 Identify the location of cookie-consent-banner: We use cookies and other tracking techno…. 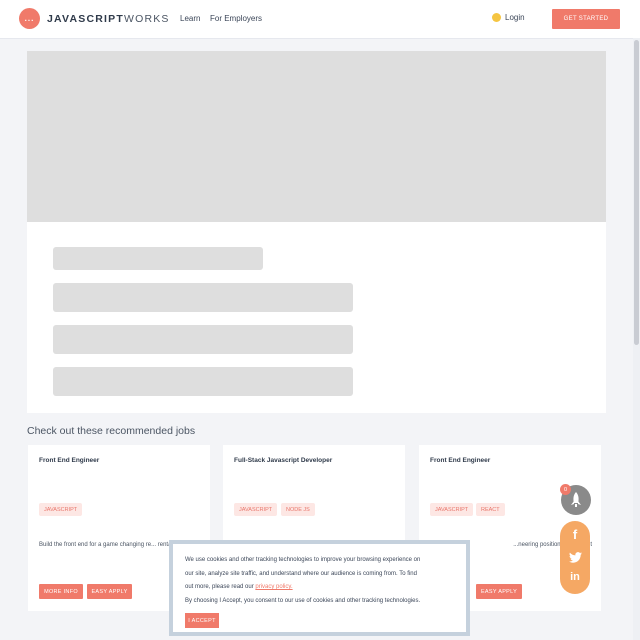
(319, 588).